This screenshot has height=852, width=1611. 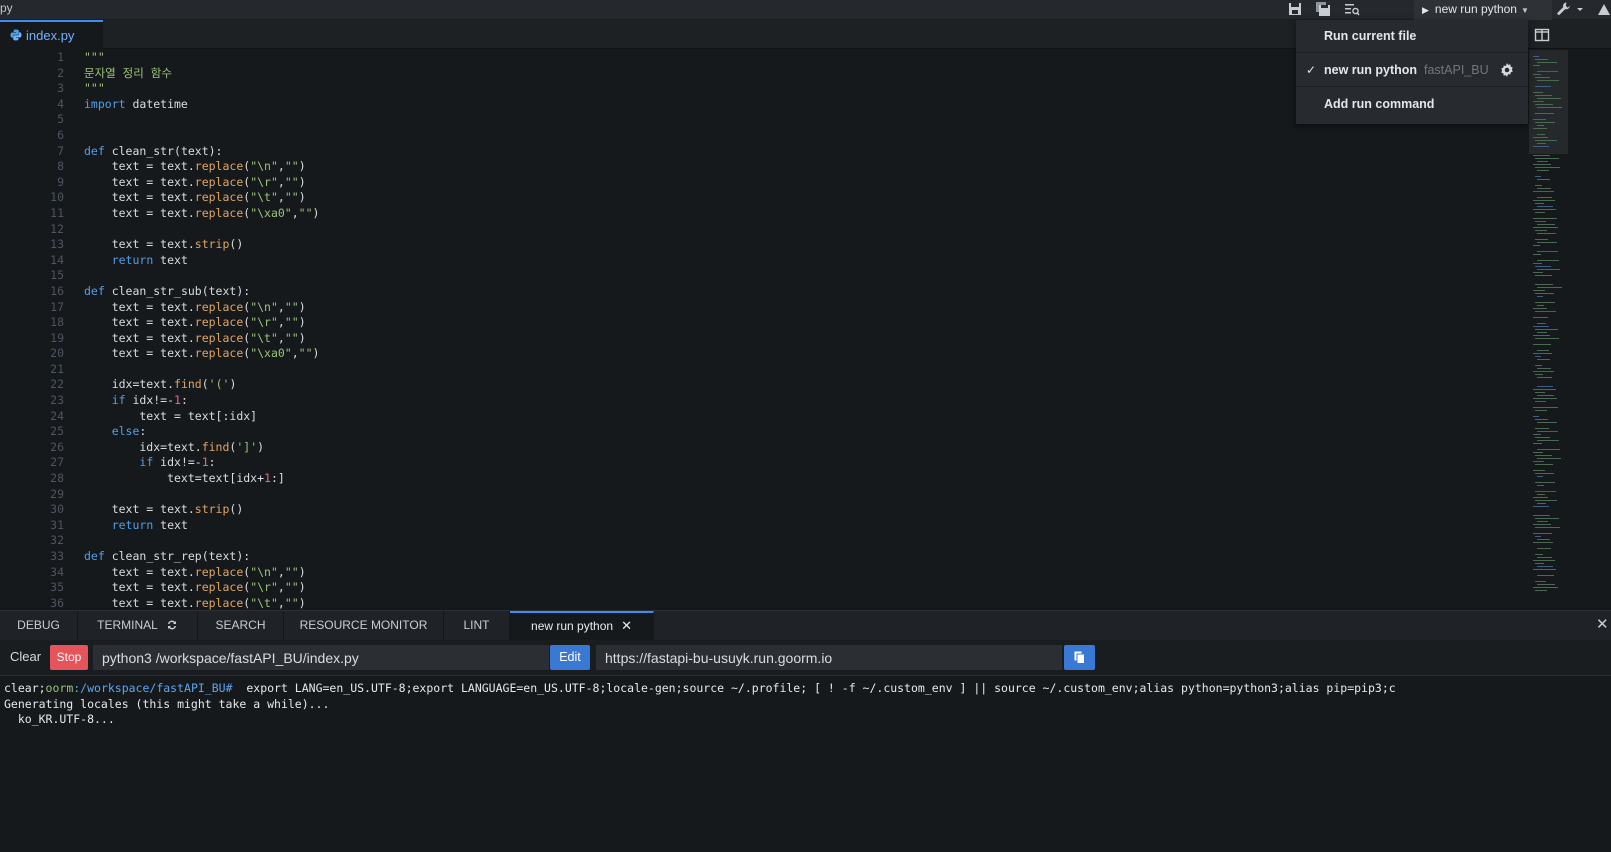 I want to click on tab-debug: DEBUG, so click(x=39, y=625).